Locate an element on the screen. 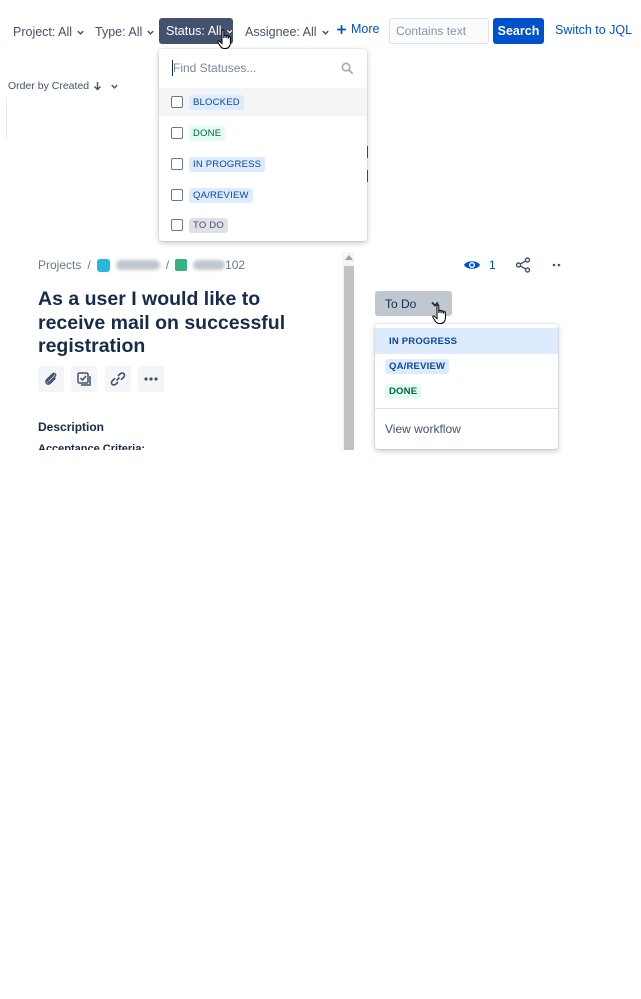  search-icon is located at coordinates (347, 68).